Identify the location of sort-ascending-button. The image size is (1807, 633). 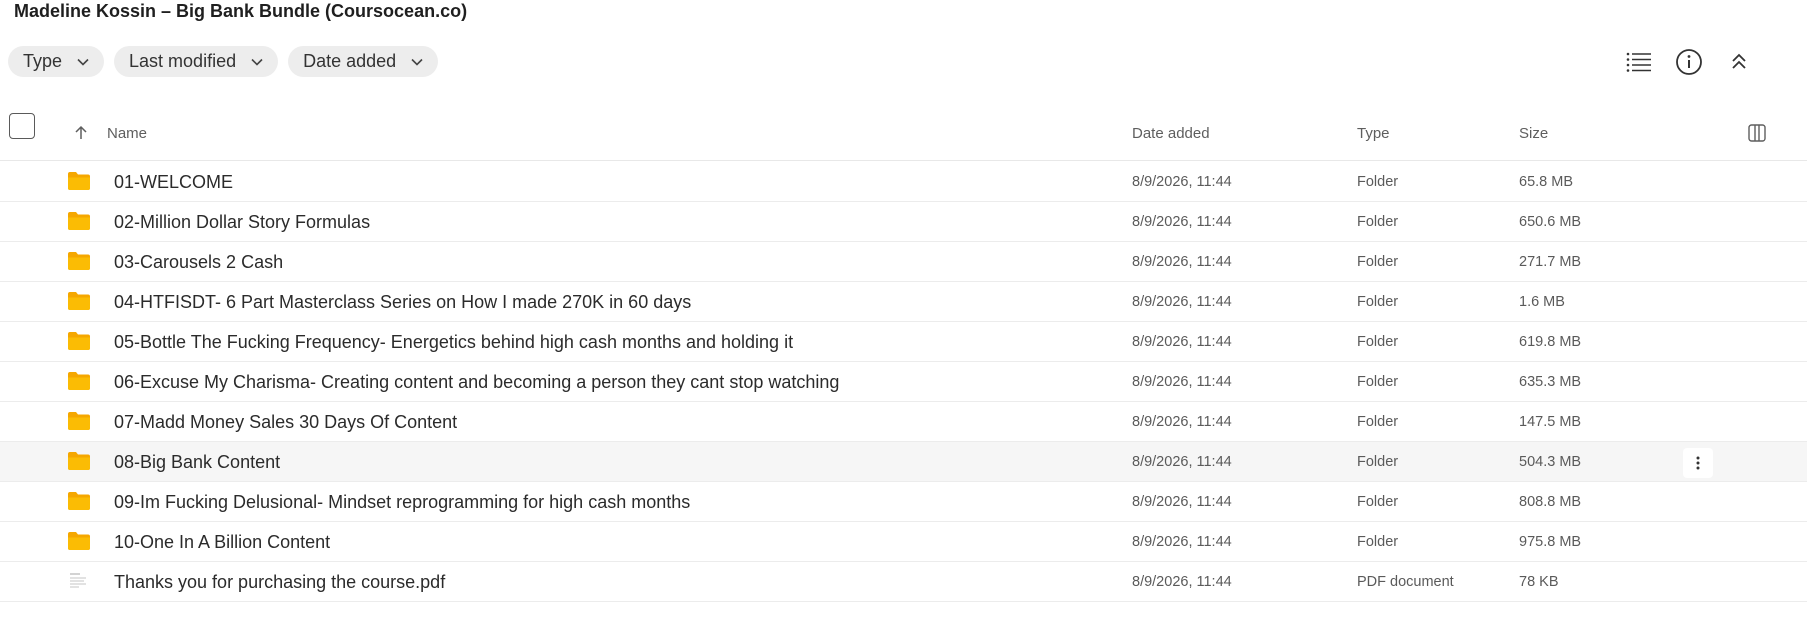
(81, 133).